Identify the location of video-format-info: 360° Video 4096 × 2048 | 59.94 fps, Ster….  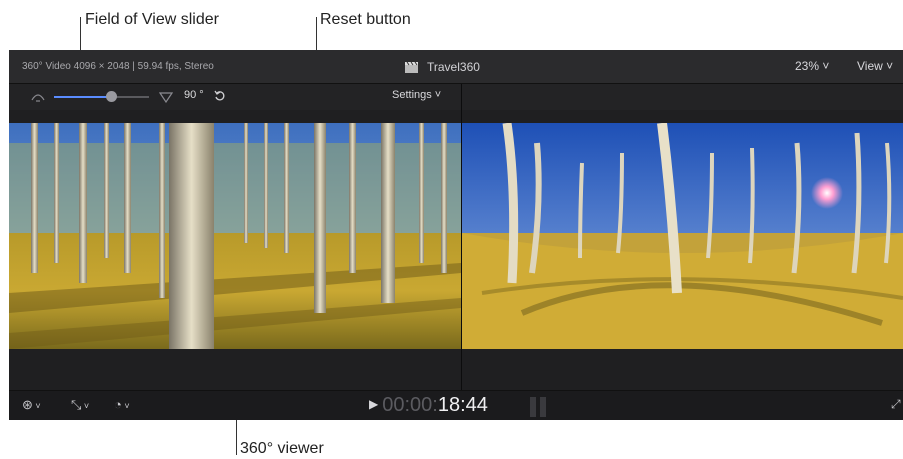
(118, 66).